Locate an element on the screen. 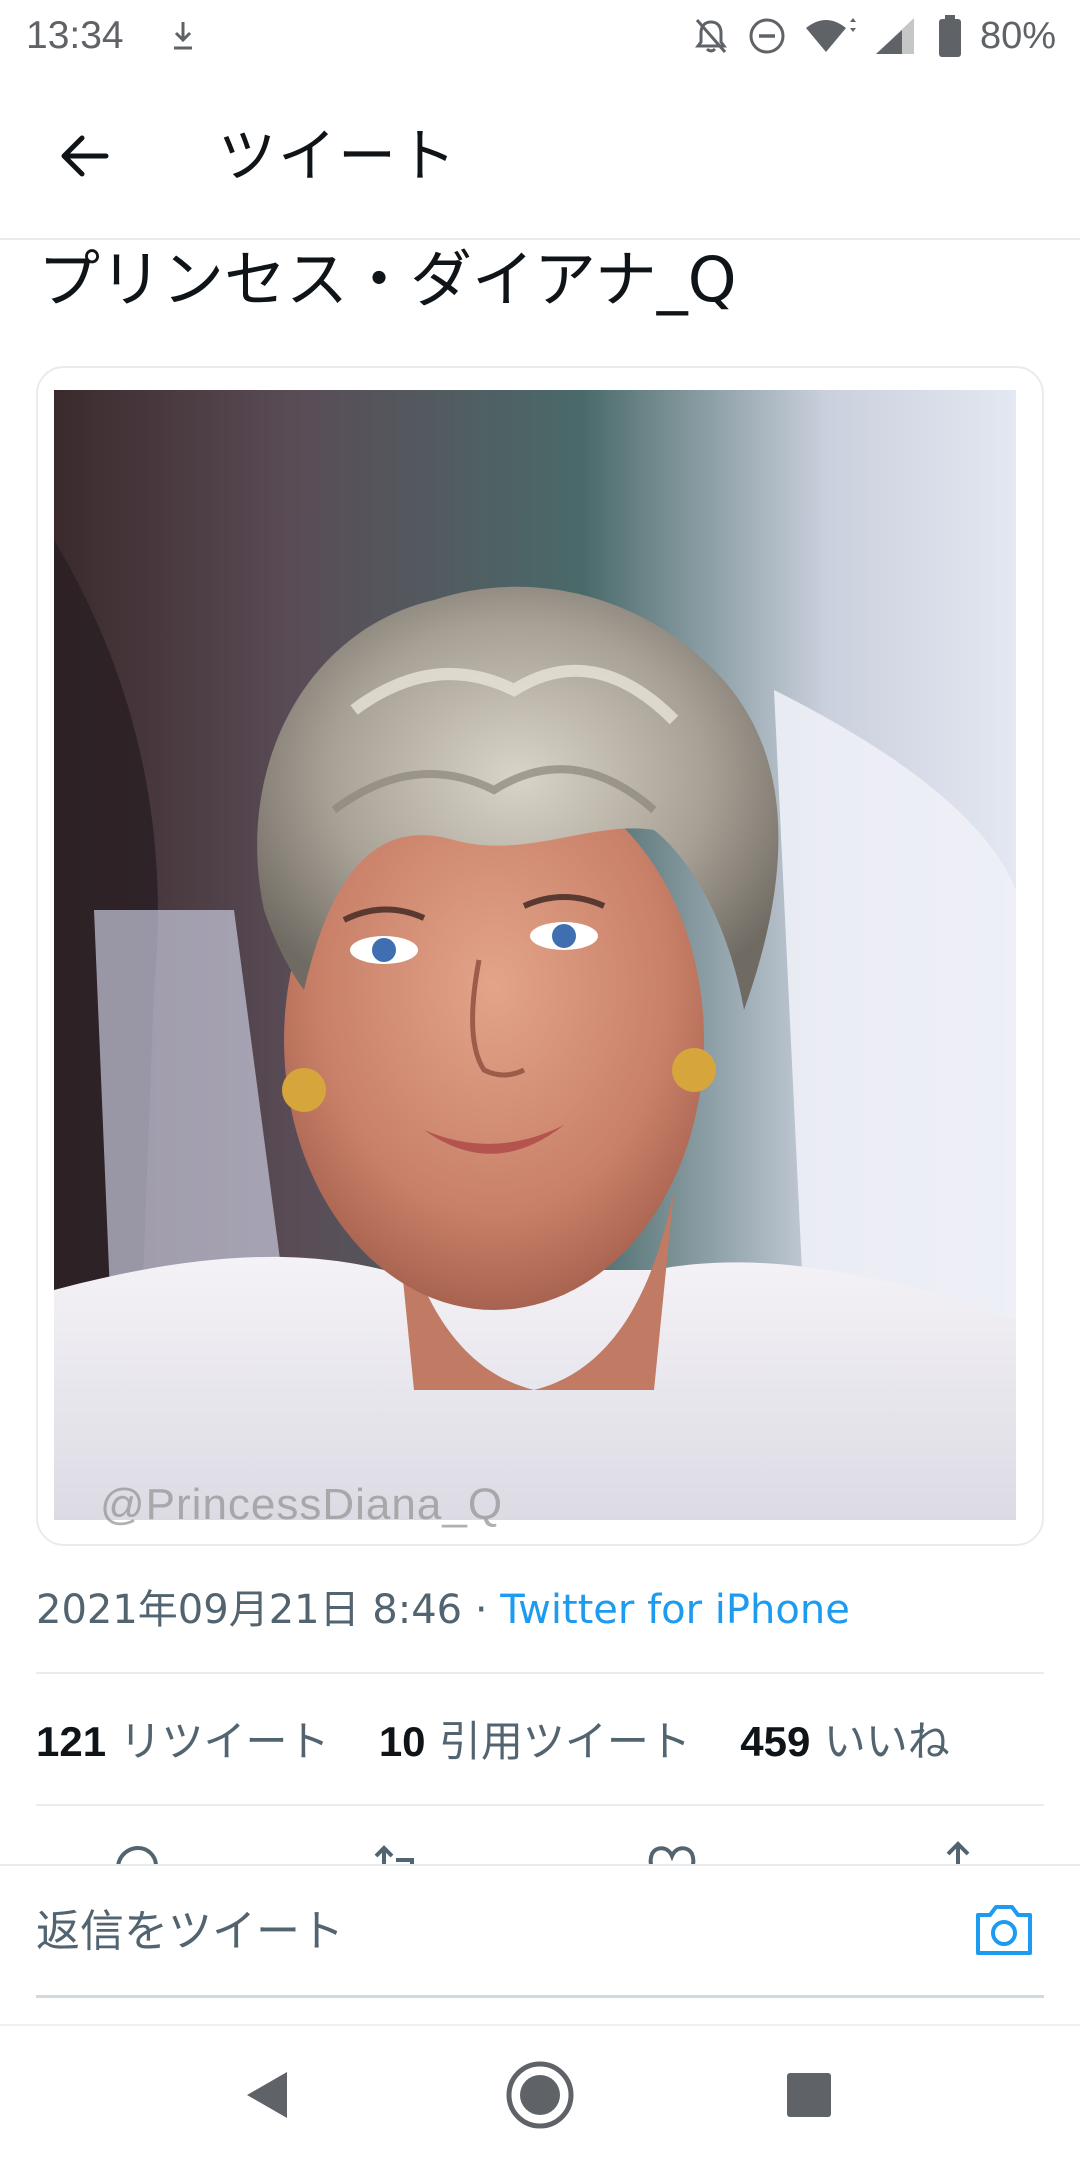 The height and width of the screenshot is (2160, 1080). likes-count: 459 is located at coordinates (775, 1741).